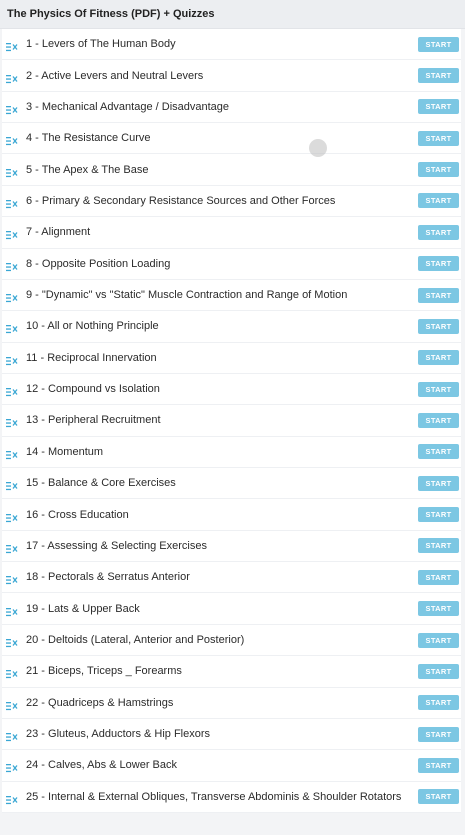 This screenshot has height=835, width=465. What do you see at coordinates (231, 672) in the screenshot?
I see `lesson-row: 21 - Biceps, Triceps _ Forearms START` at bounding box center [231, 672].